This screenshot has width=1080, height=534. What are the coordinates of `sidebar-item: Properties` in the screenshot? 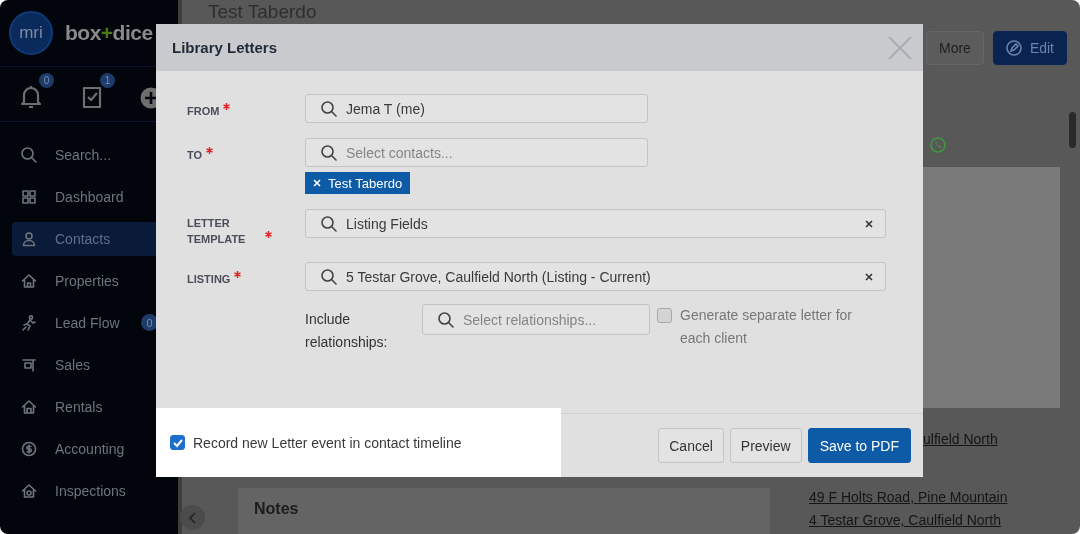 It's located at (95, 281).